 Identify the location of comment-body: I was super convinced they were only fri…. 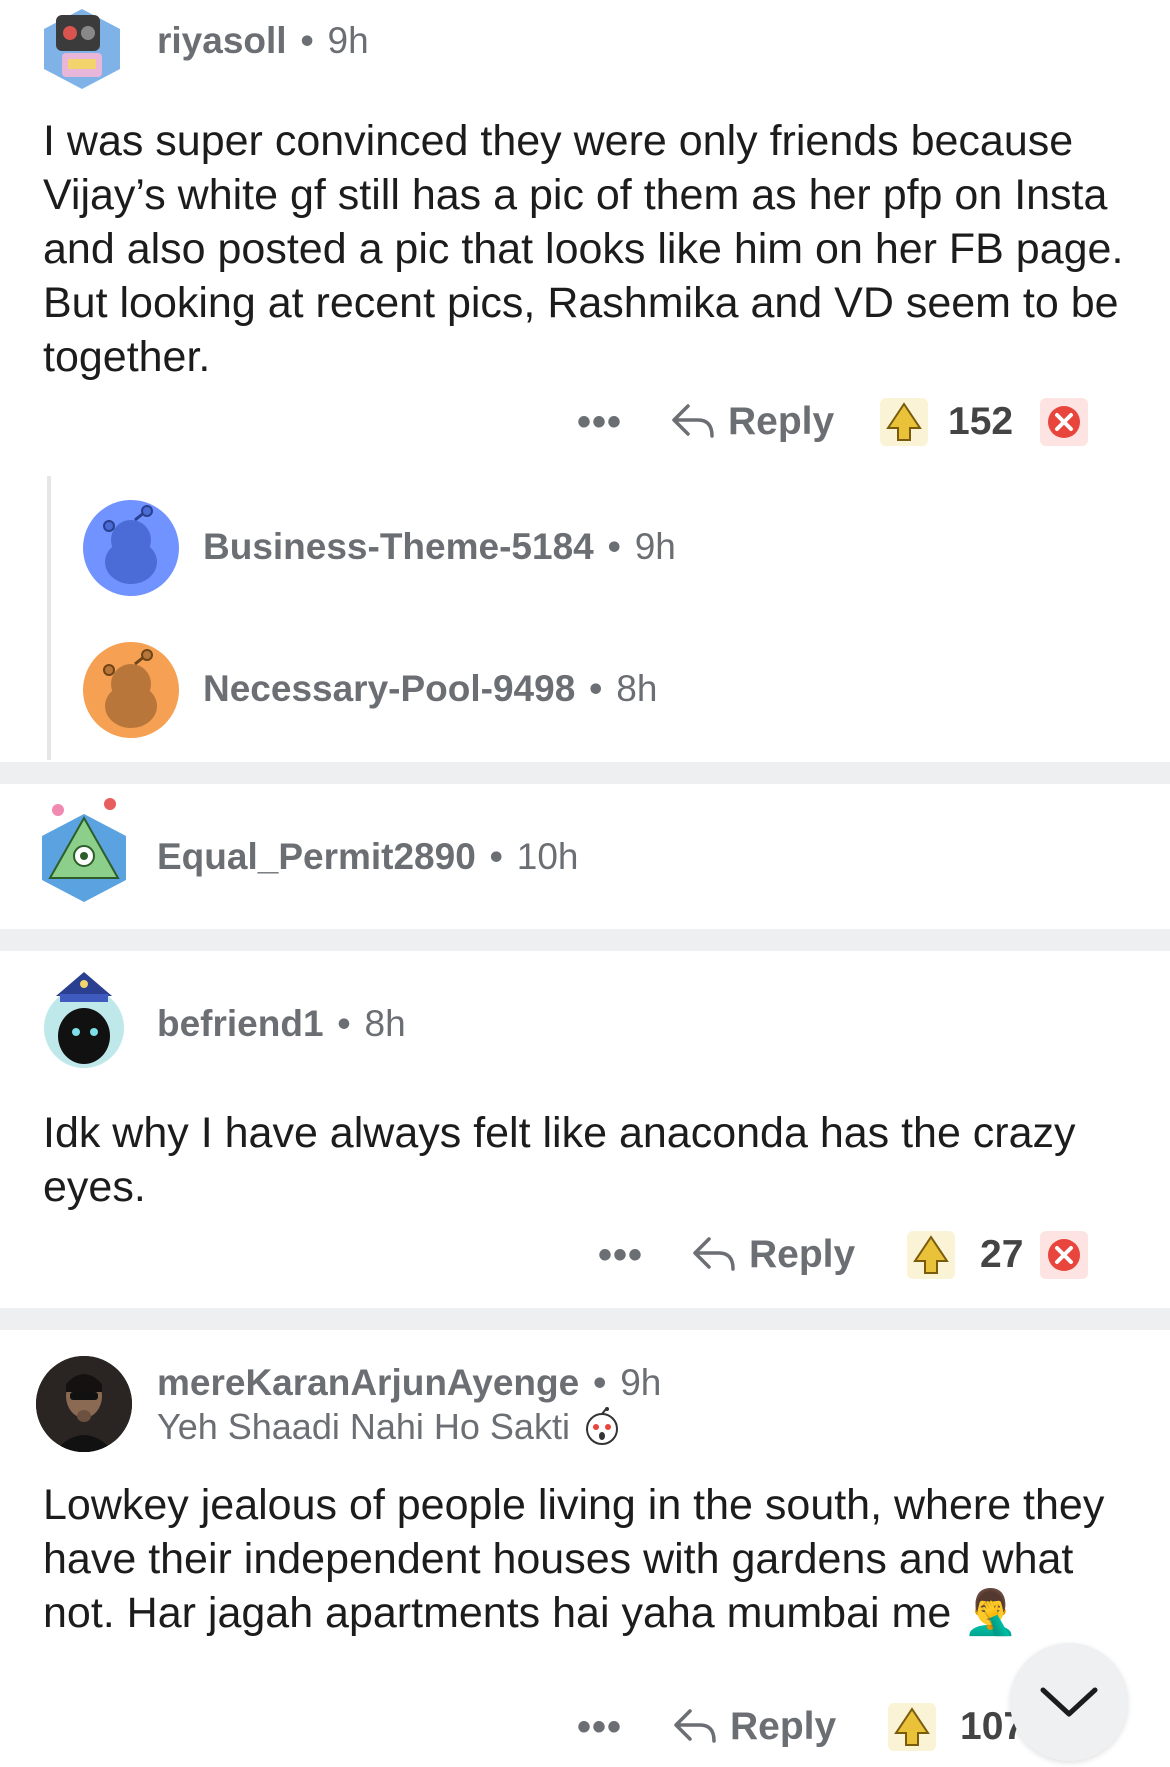
(583, 249).